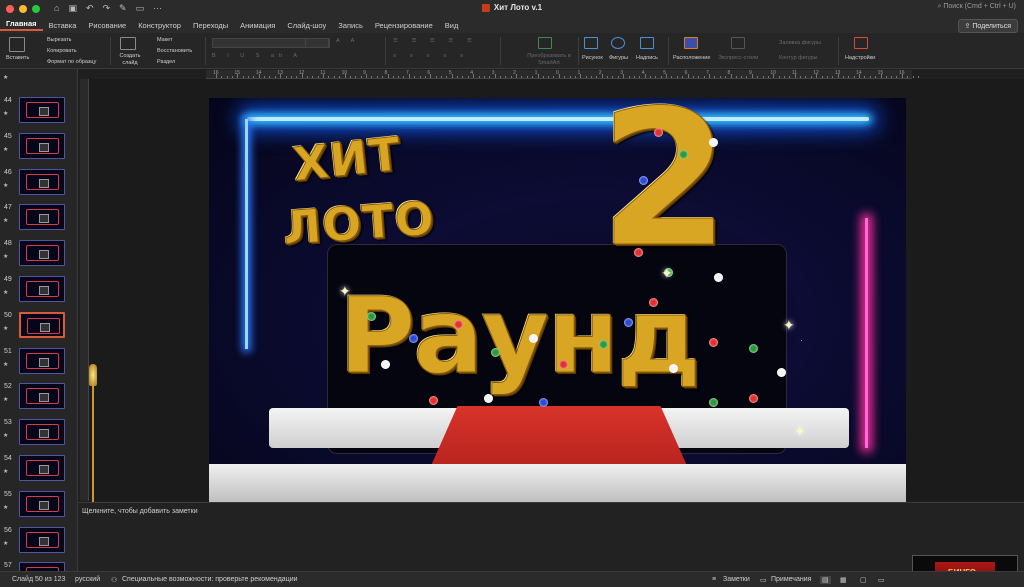 Image resolution: width=1024 pixels, height=587 pixels. I want to click on paste-icon, so click(17, 44).